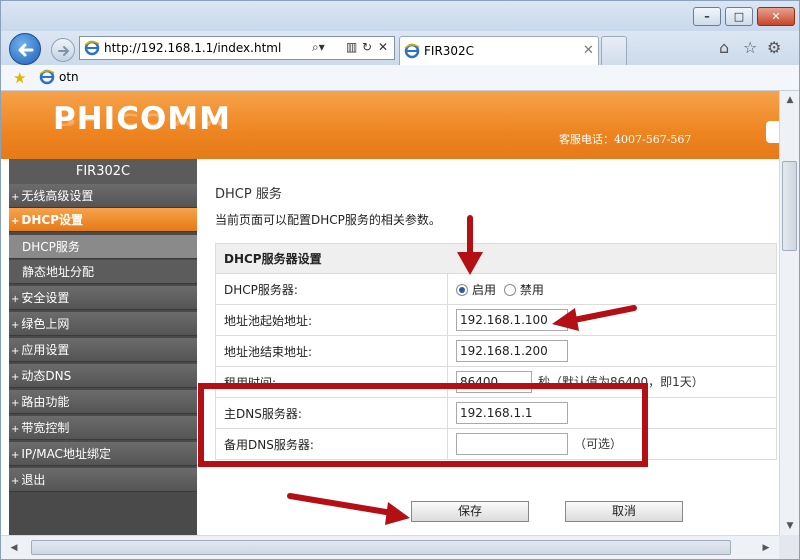  What do you see at coordinates (45, 402) in the screenshot?
I see `sidebar-item-label: 路由功能` at bounding box center [45, 402].